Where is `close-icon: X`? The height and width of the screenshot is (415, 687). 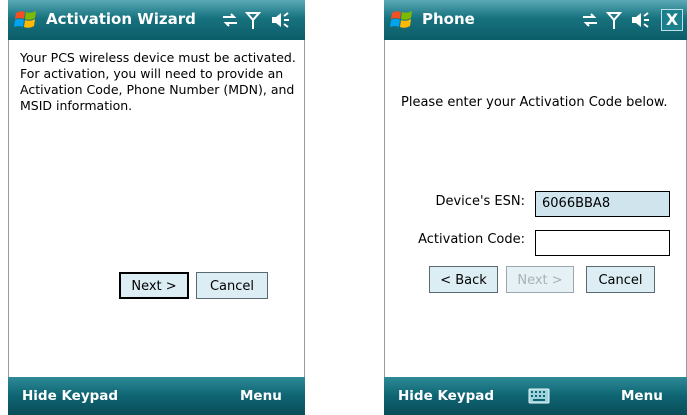
close-icon: X is located at coordinates (672, 20).